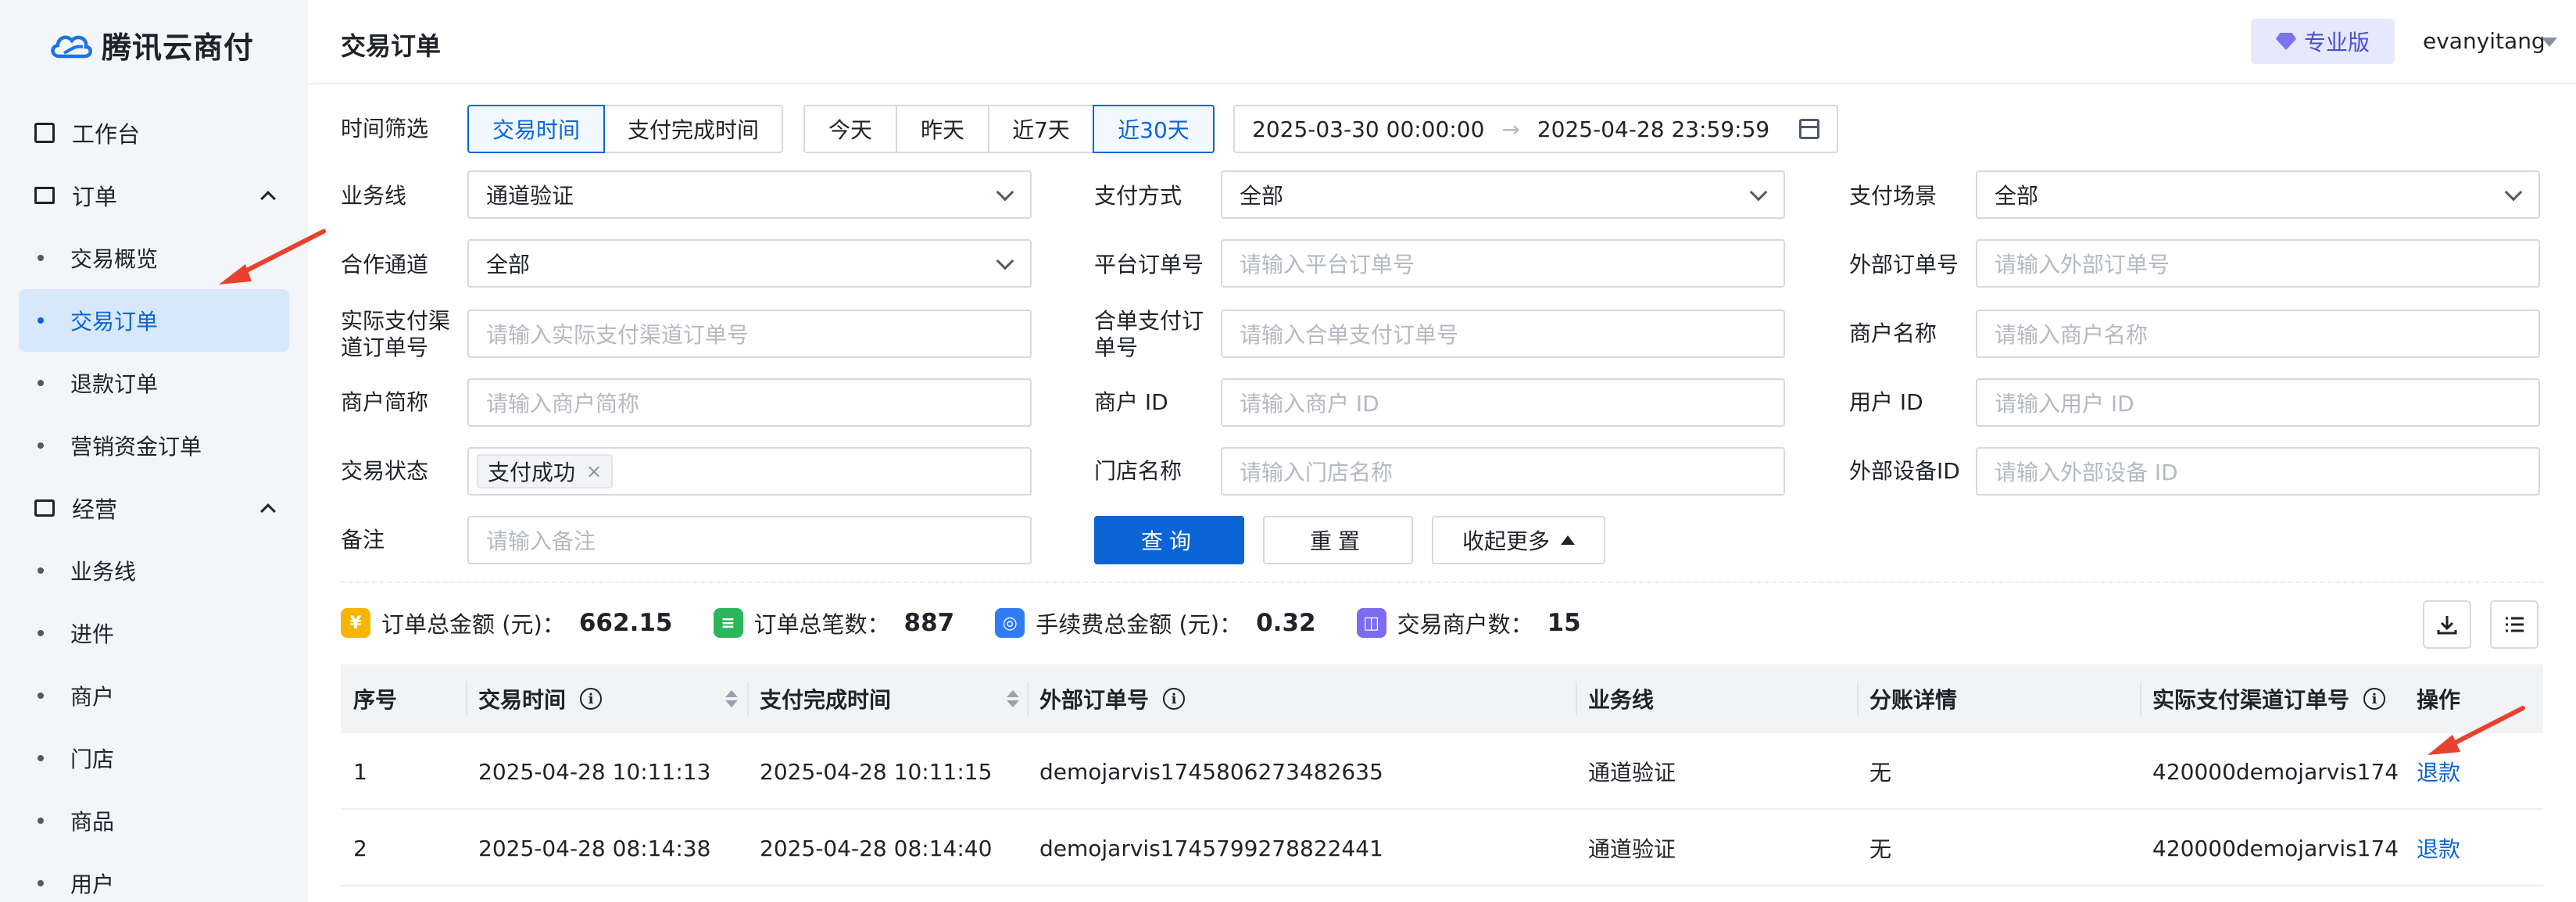  Describe the element at coordinates (1503, 334) in the screenshot. I see `combined-order-input: 请输入合单支付订单号` at that location.